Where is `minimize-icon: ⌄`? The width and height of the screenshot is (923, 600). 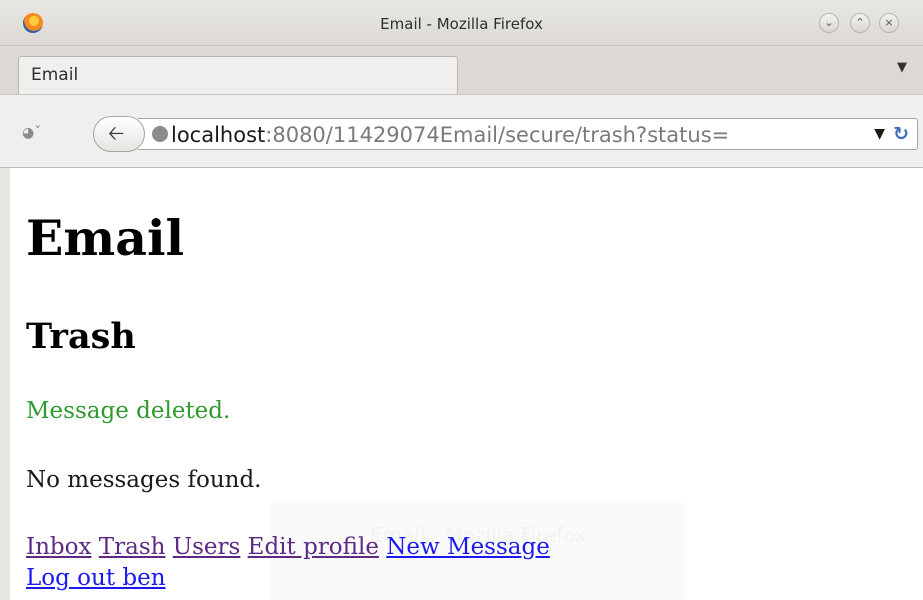
minimize-icon: ⌄ is located at coordinates (829, 23).